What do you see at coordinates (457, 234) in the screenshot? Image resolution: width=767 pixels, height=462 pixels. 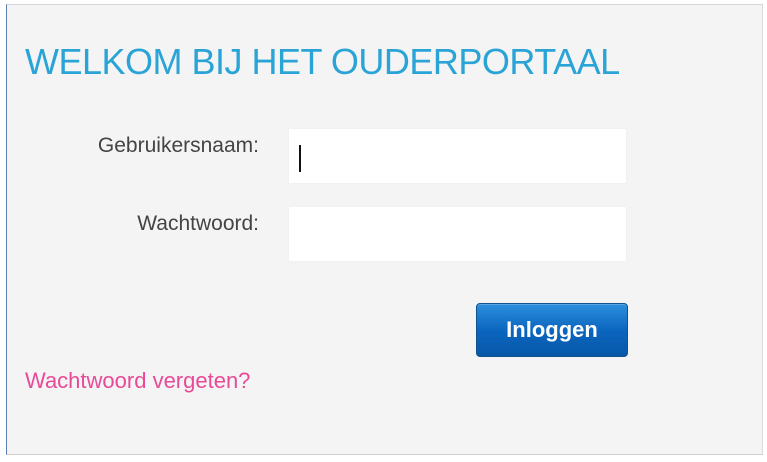 I see `password-input` at bounding box center [457, 234].